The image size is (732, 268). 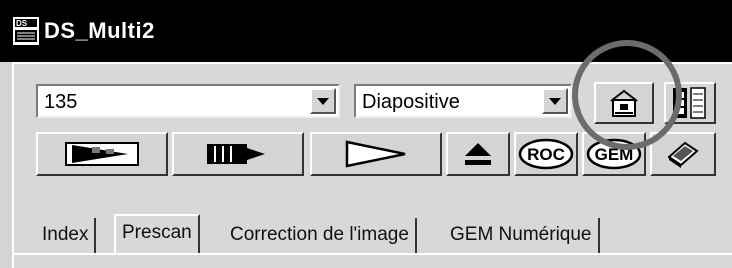 I want to click on film-type-select: Diapositive, so click(x=463, y=101).